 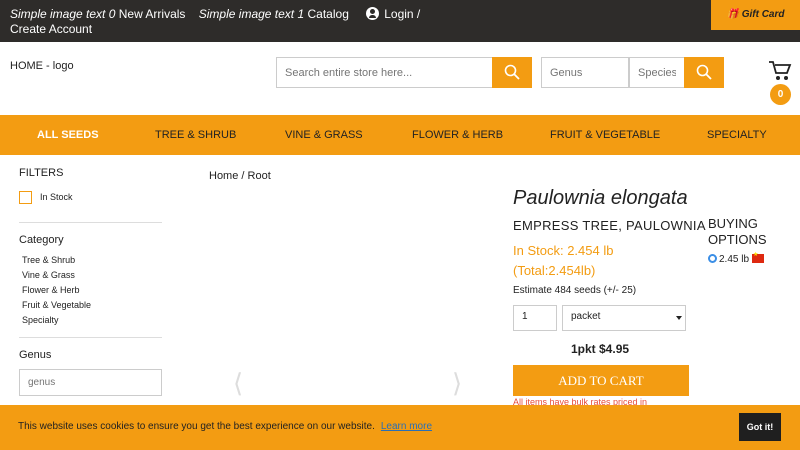 What do you see at coordinates (35, 355) in the screenshot?
I see `genus-title: Genus` at bounding box center [35, 355].